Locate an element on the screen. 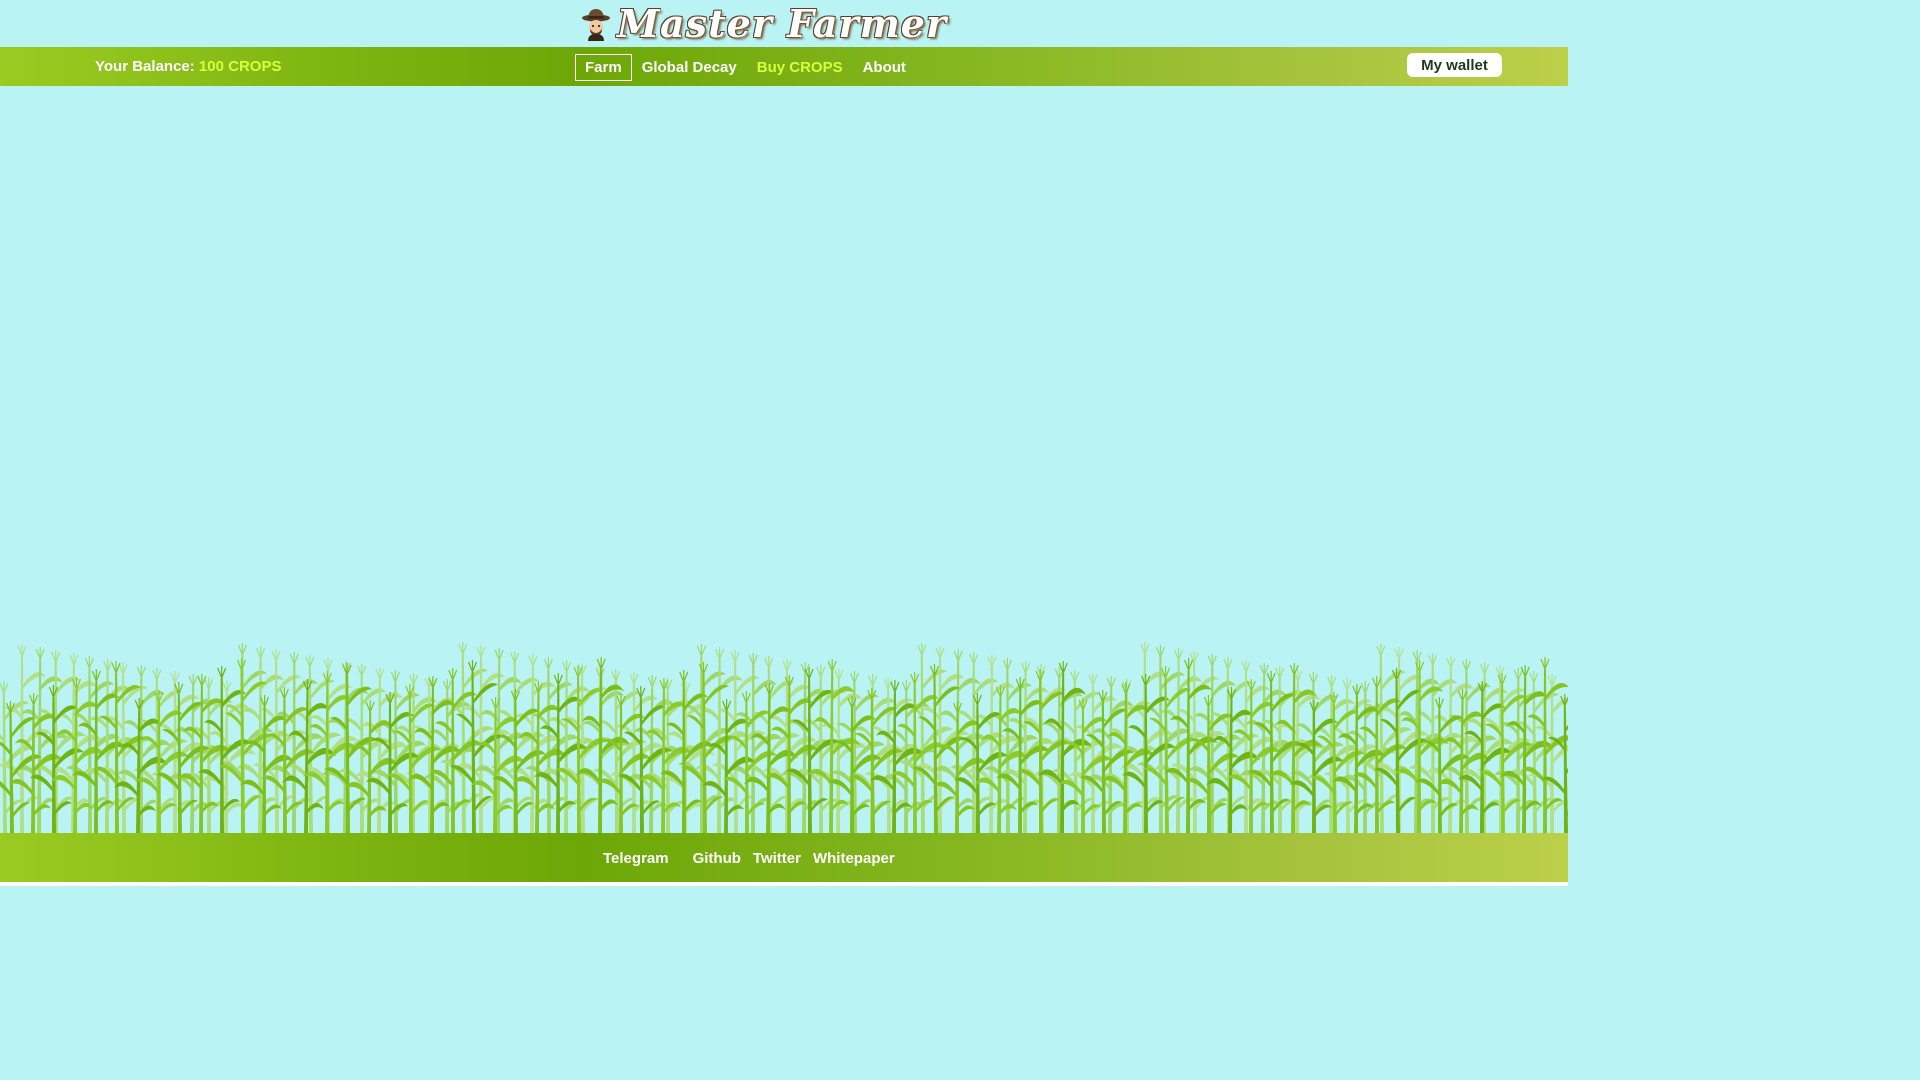  site-footer: Telegram Github Twitter Whitepaper is located at coordinates (784, 857).